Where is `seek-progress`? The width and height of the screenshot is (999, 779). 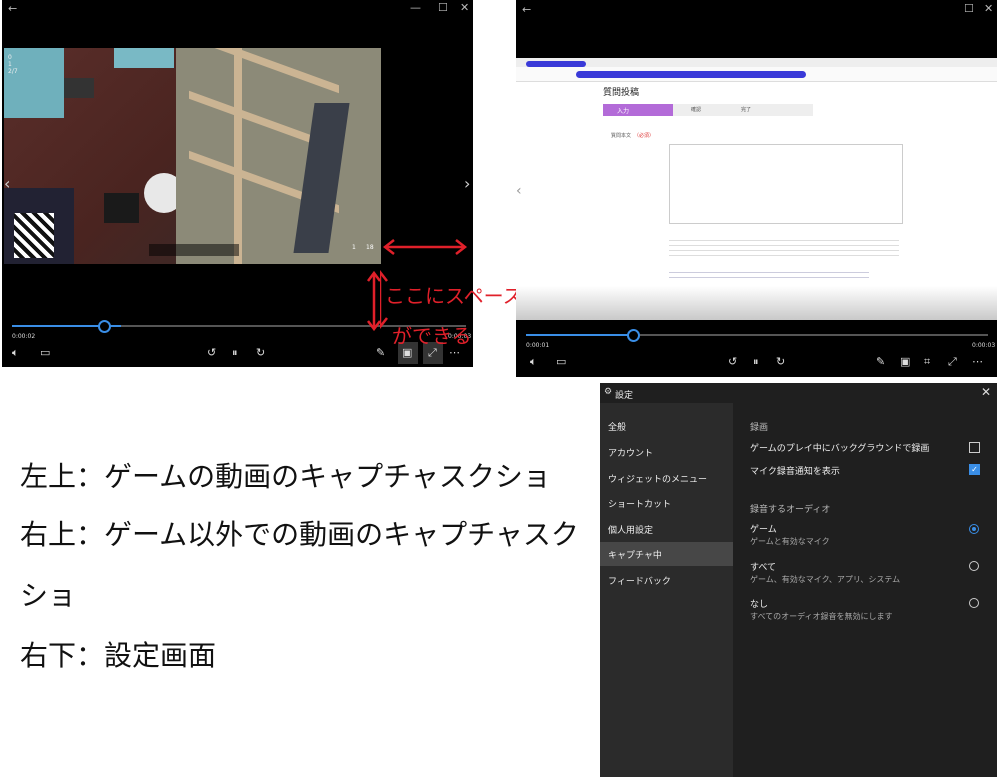
seek-progress is located at coordinates (581, 335).